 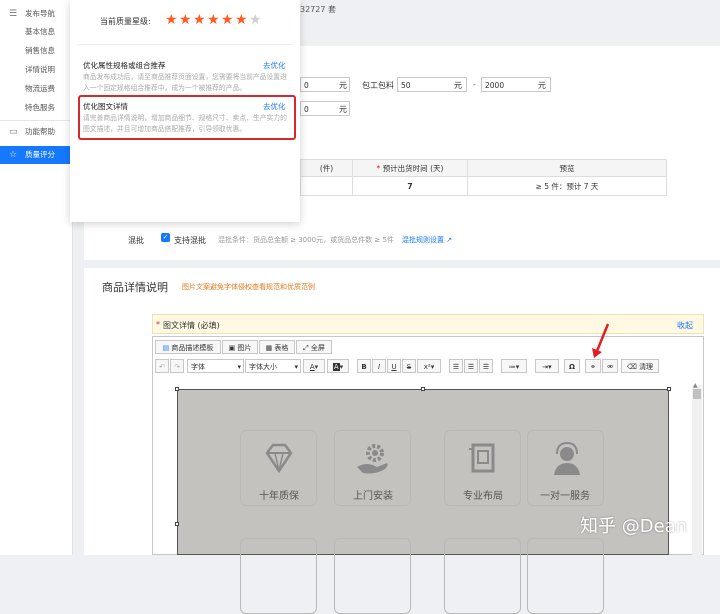 I want to click on align-right-button: ☰, so click(x=486, y=366).